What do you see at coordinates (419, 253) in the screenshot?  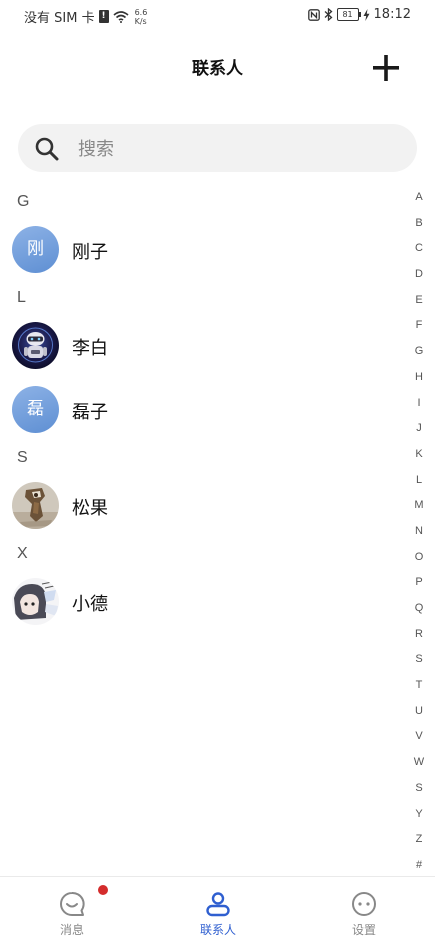 I see `index-letter: C` at bounding box center [419, 253].